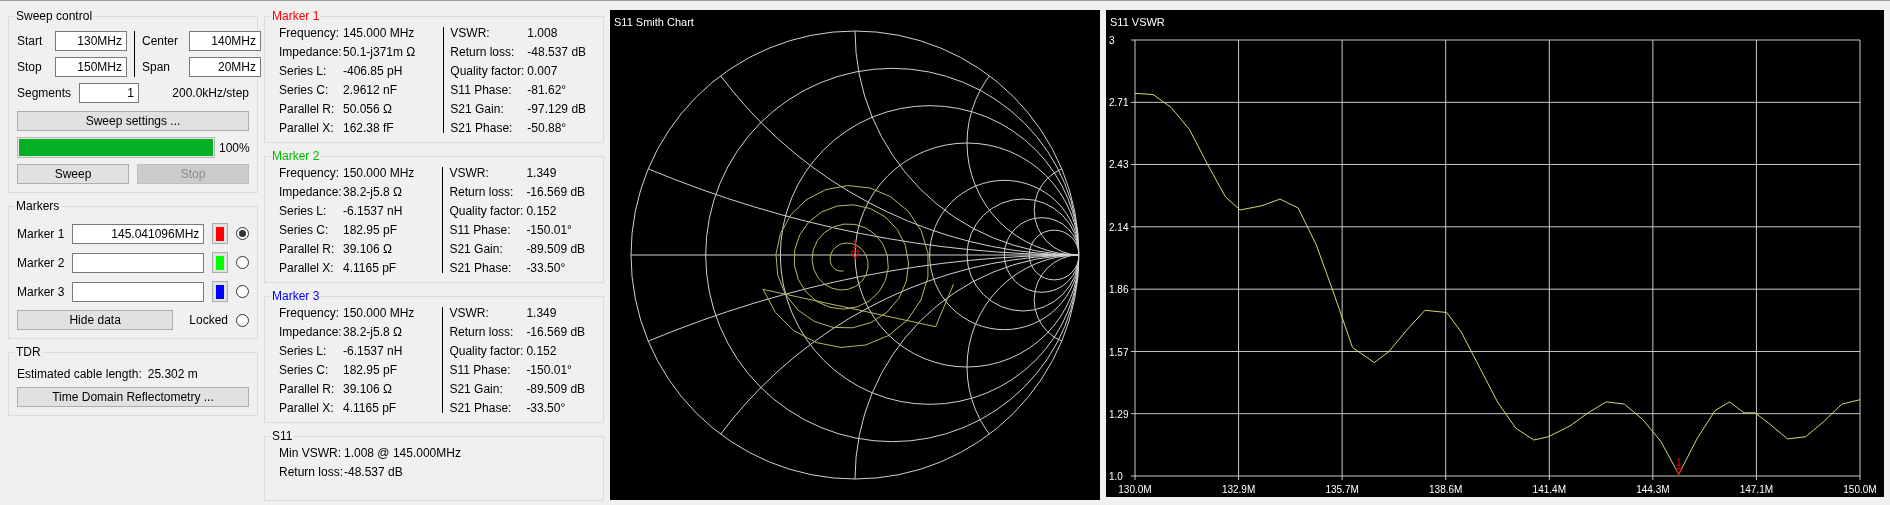  Describe the element at coordinates (371, 230) in the screenshot. I see `data-value: 182.95 pF` at that location.